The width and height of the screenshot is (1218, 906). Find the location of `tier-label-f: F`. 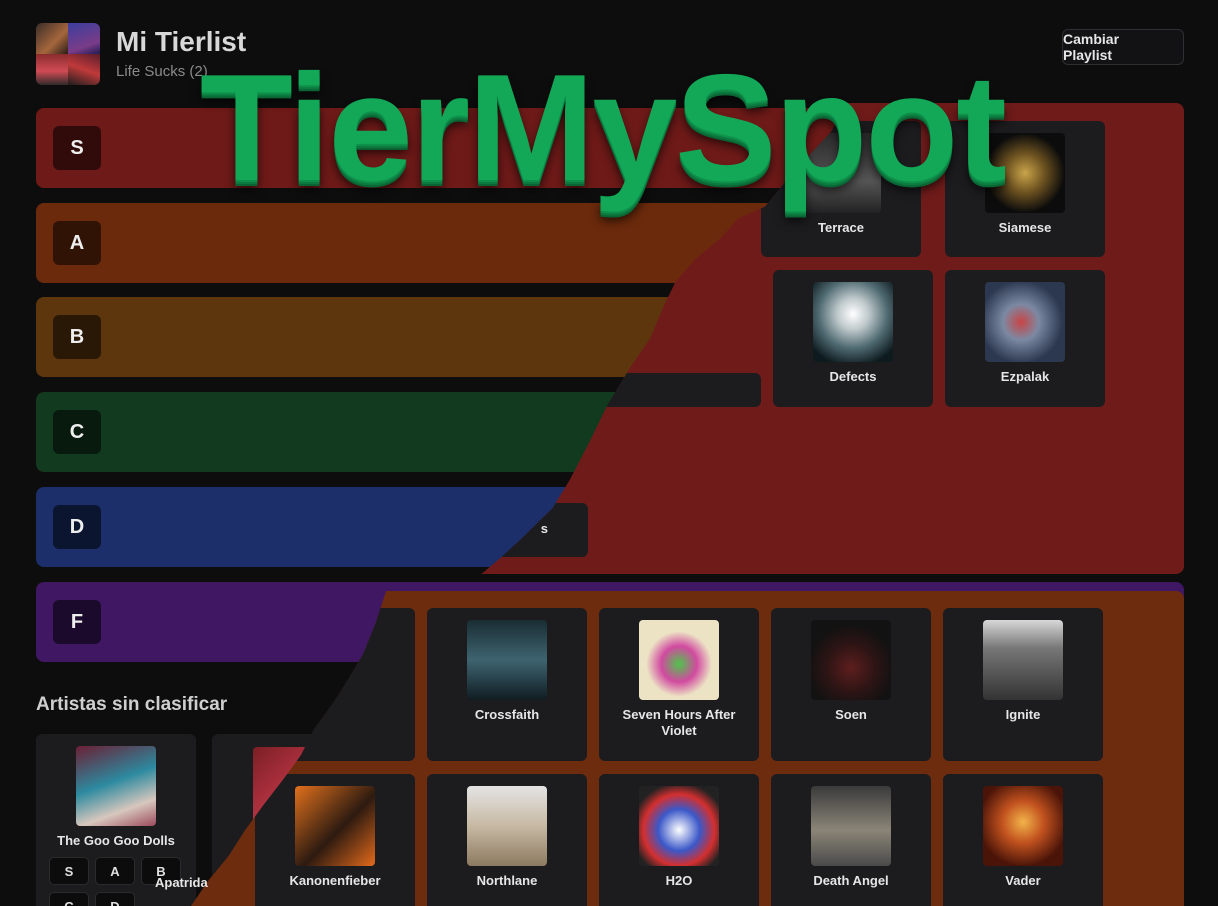

tier-label-f: F is located at coordinates (77, 622).